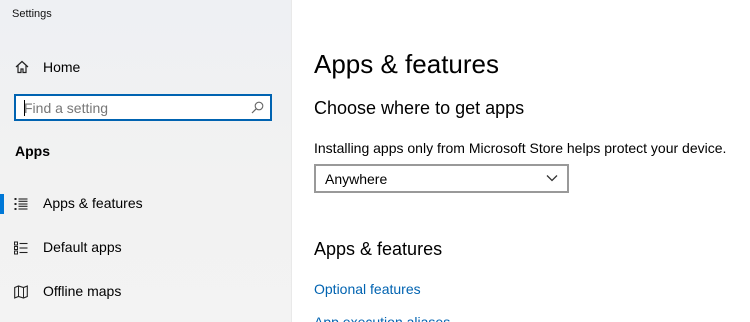  I want to click on search-input, so click(134, 107).